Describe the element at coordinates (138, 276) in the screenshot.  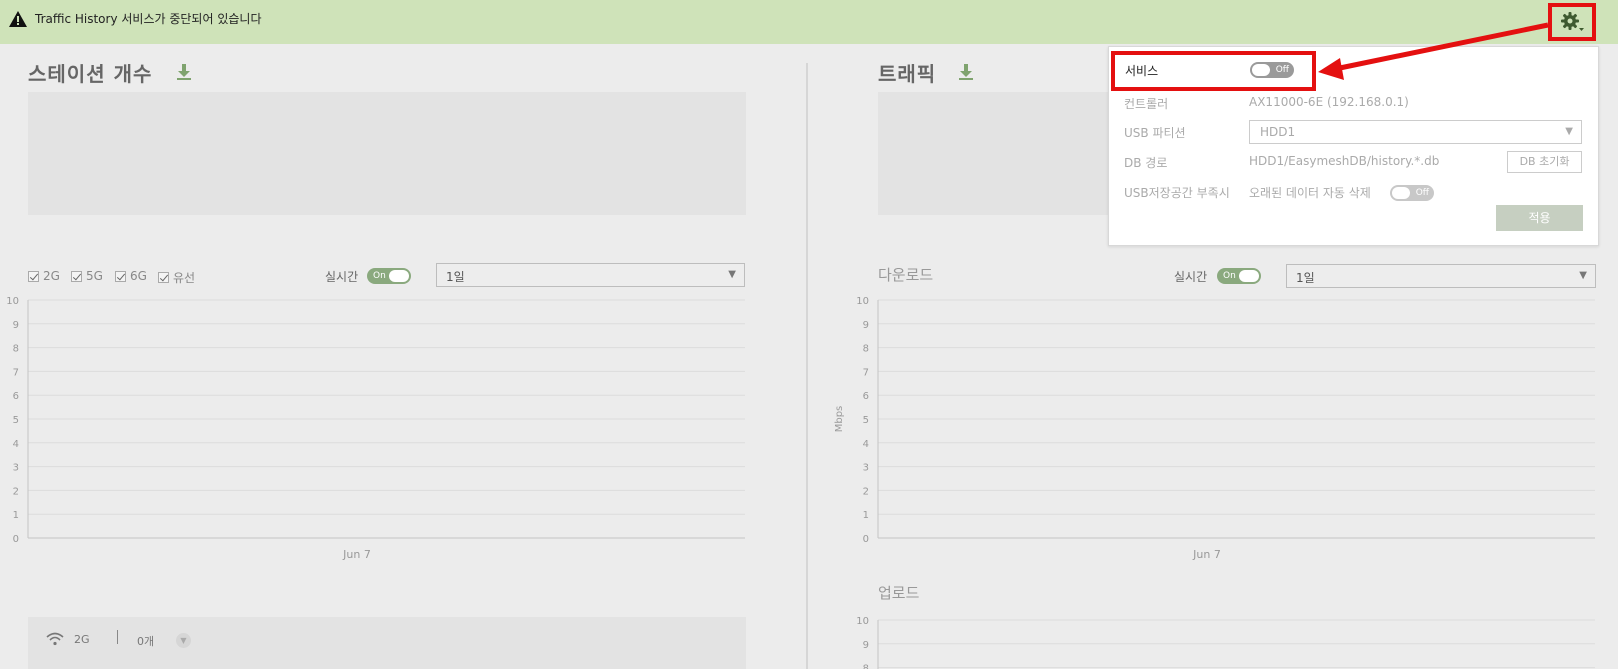
I see `filter-6g-label: 6G` at that location.